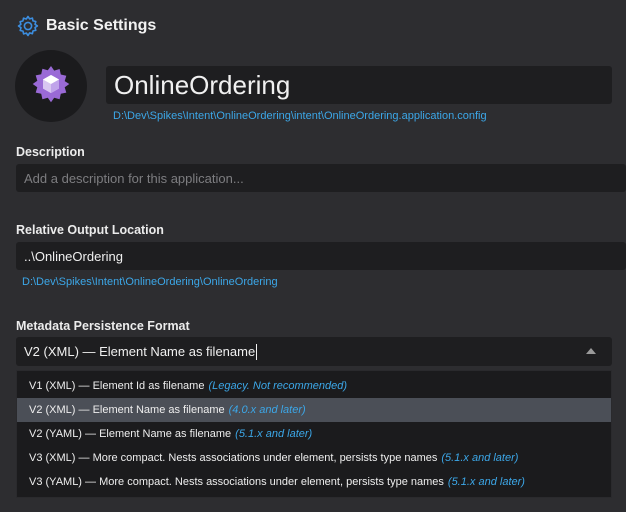 This screenshot has height=512, width=626. I want to click on output-location-label: Relative Output Location, so click(90, 230).